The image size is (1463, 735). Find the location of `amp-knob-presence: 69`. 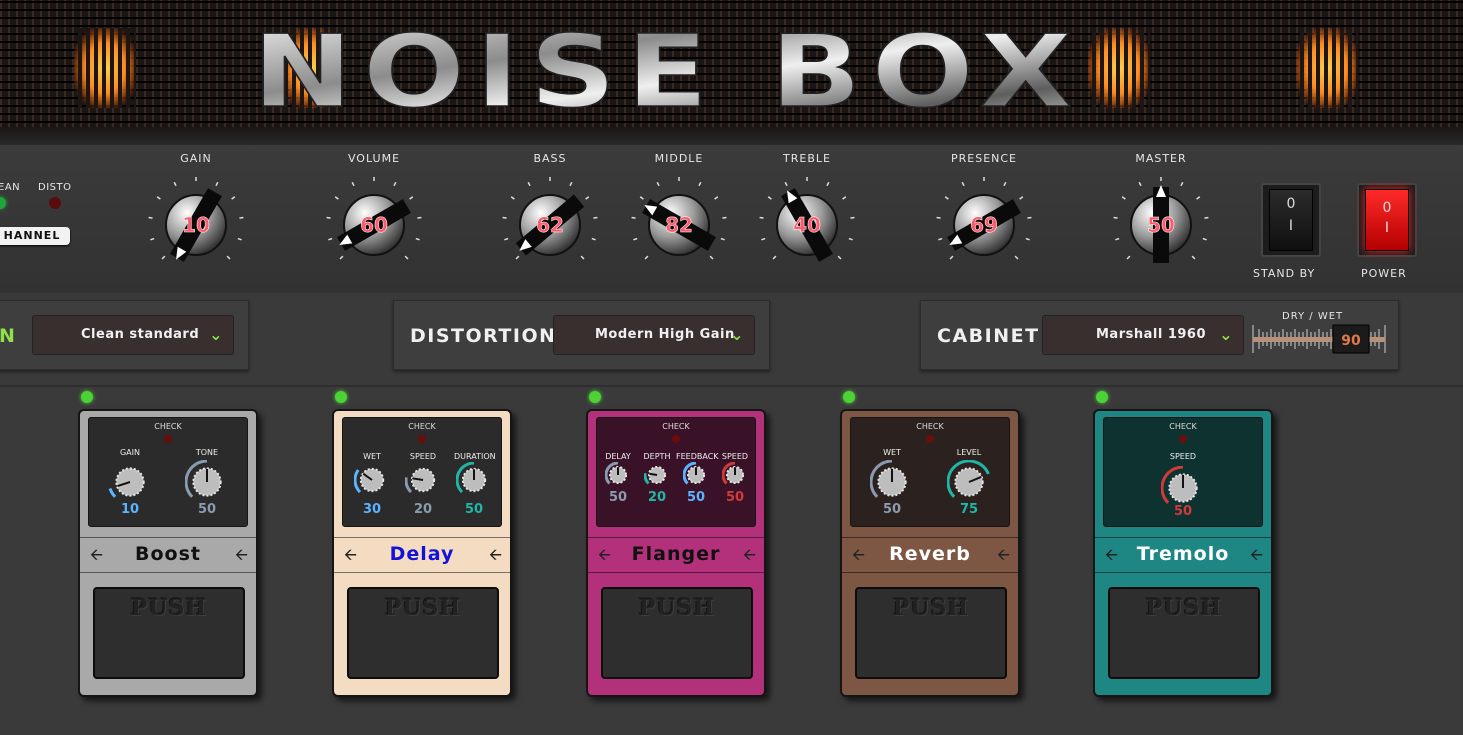

amp-knob-presence: 69 is located at coordinates (984, 225).